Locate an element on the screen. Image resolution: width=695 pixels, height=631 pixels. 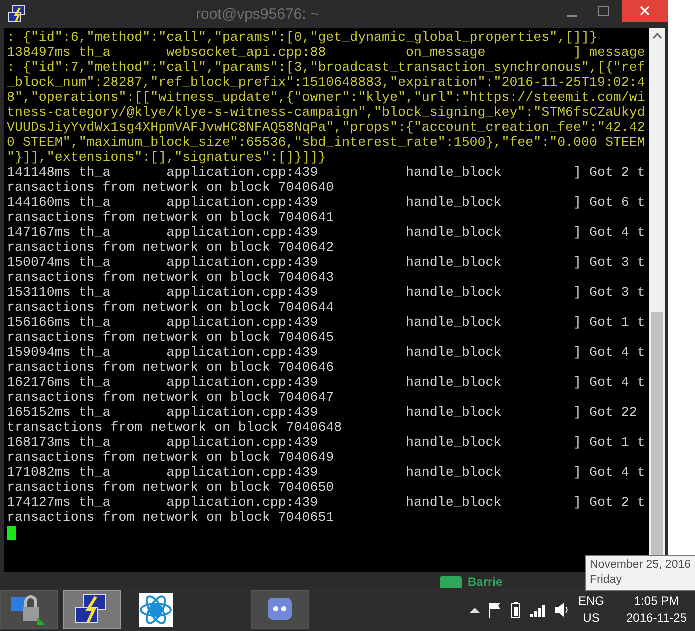
notification-sender: Barrie is located at coordinates (485, 582).